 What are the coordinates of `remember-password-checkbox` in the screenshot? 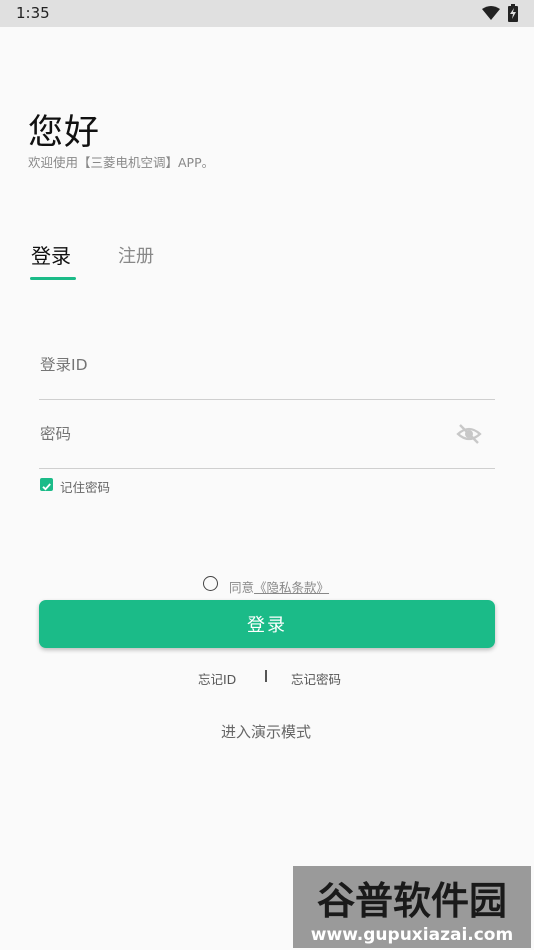 It's located at (46, 484).